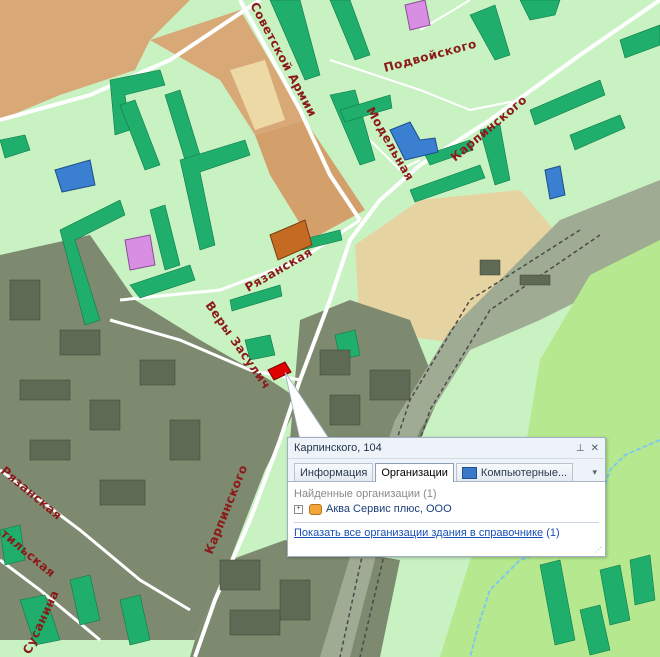 This screenshot has height=657, width=660. Describe the element at coordinates (315, 509) in the screenshot. I see `organization-icon` at that location.